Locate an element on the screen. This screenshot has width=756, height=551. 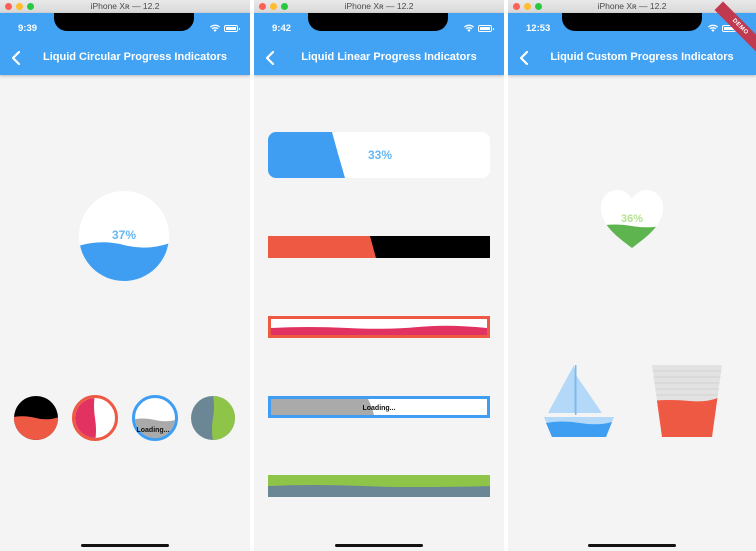
linear-progress-indicator-percent: 33% is located at coordinates (379, 155).